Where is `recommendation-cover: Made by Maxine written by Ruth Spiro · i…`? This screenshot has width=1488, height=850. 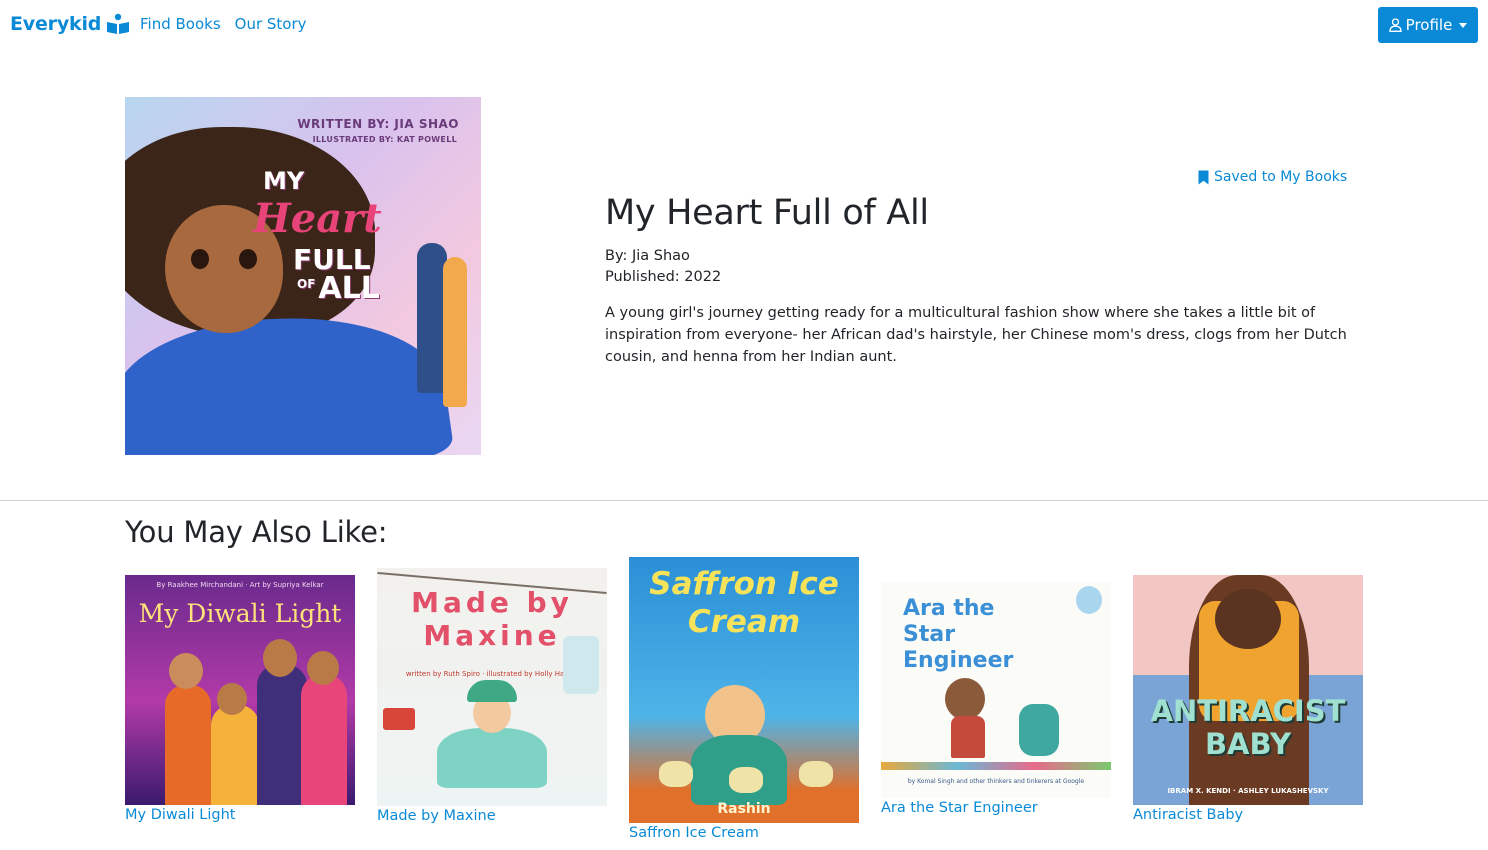
recommendation-cover: Made by Maxine written by Ruth Spiro · i… is located at coordinates (492, 687).